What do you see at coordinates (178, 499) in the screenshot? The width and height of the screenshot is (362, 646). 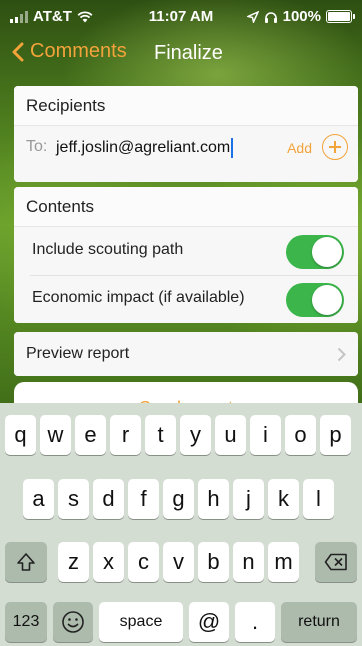 I see `key-g: g` at bounding box center [178, 499].